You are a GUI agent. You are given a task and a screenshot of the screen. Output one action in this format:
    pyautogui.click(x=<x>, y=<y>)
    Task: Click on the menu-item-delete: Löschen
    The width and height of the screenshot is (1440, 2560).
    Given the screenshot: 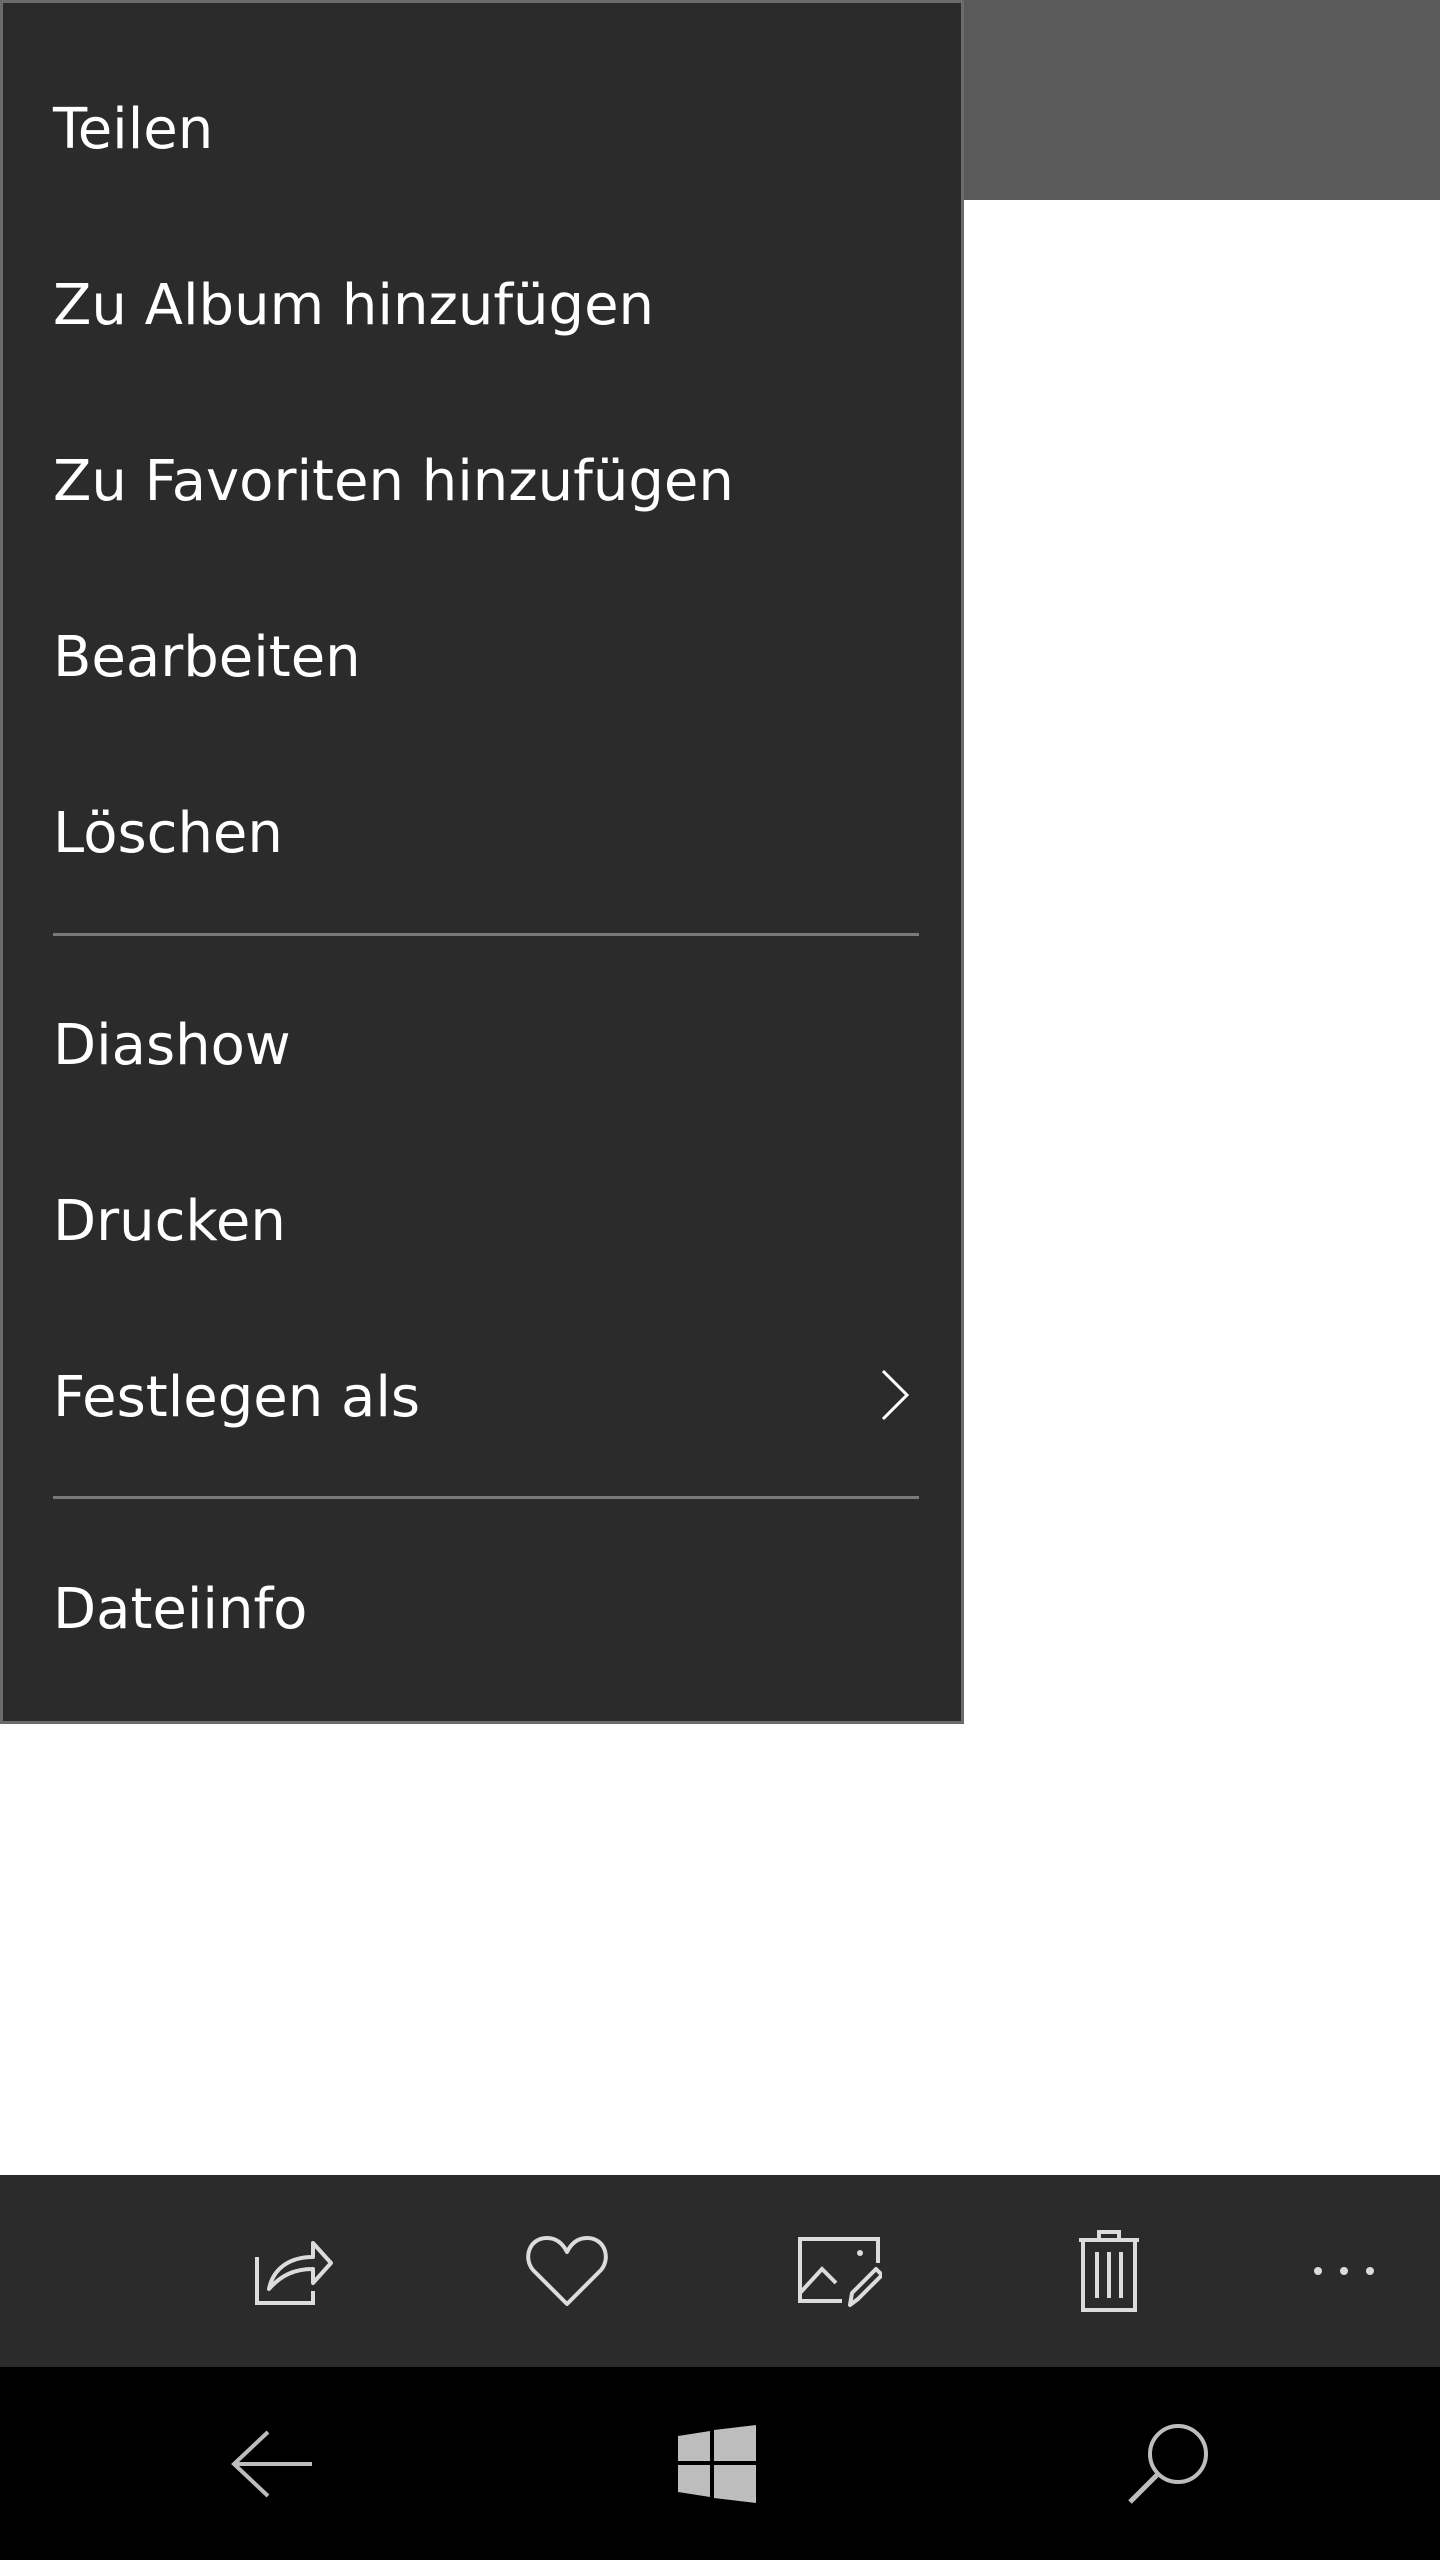 What is the action you would take?
    pyautogui.click(x=482, y=831)
    